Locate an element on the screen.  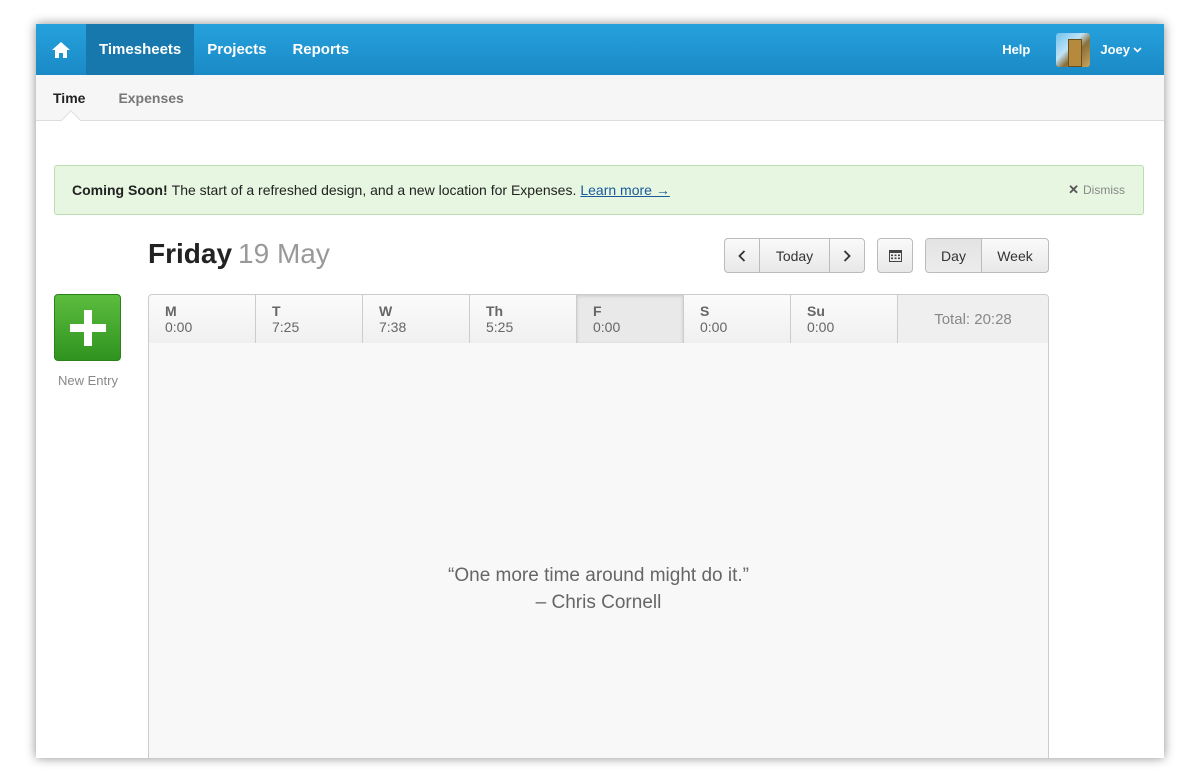
day-tab-saturday: S 0:00 is located at coordinates (737, 319).